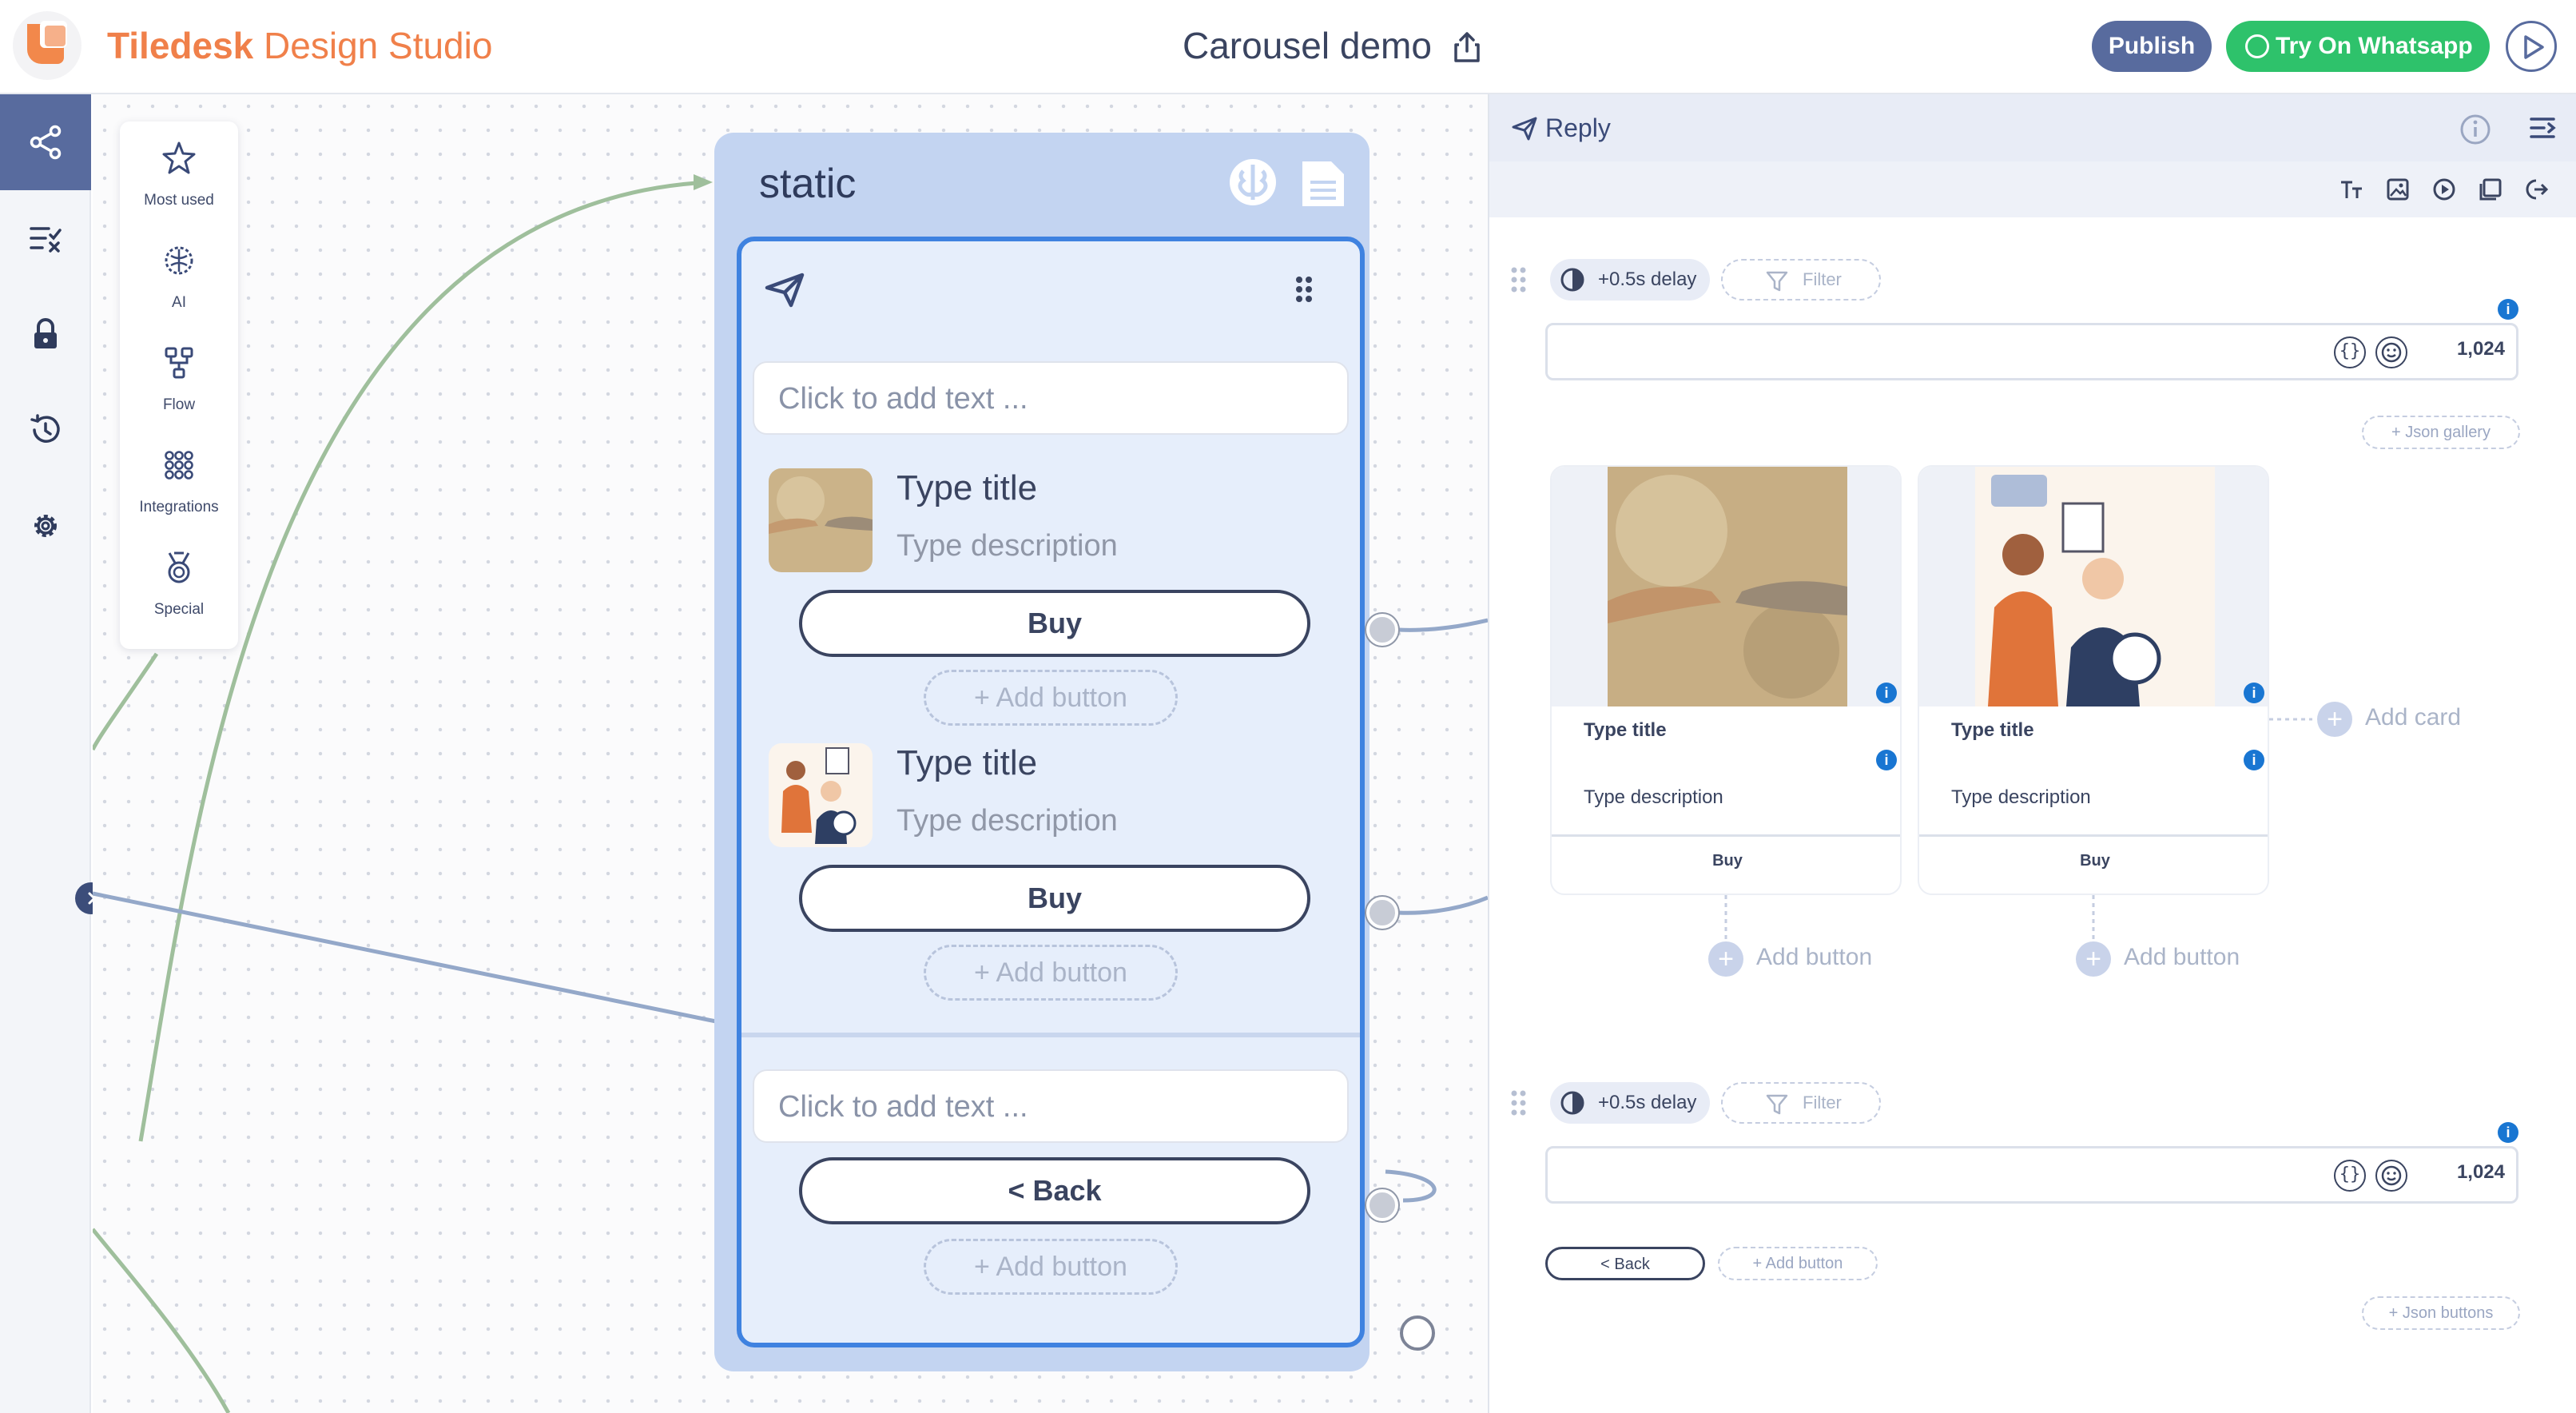 This screenshot has width=2576, height=1413. Describe the element at coordinates (821, 520) in the screenshot. I see `card-image-hands` at that location.